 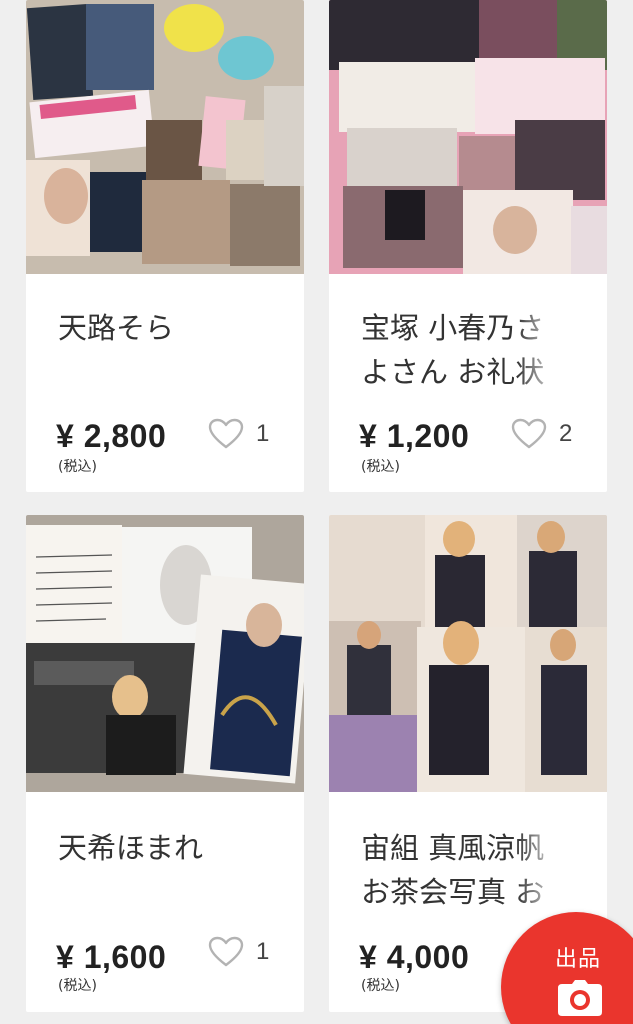 I want to click on item-price: ¥ 4,000, so click(x=414, y=957).